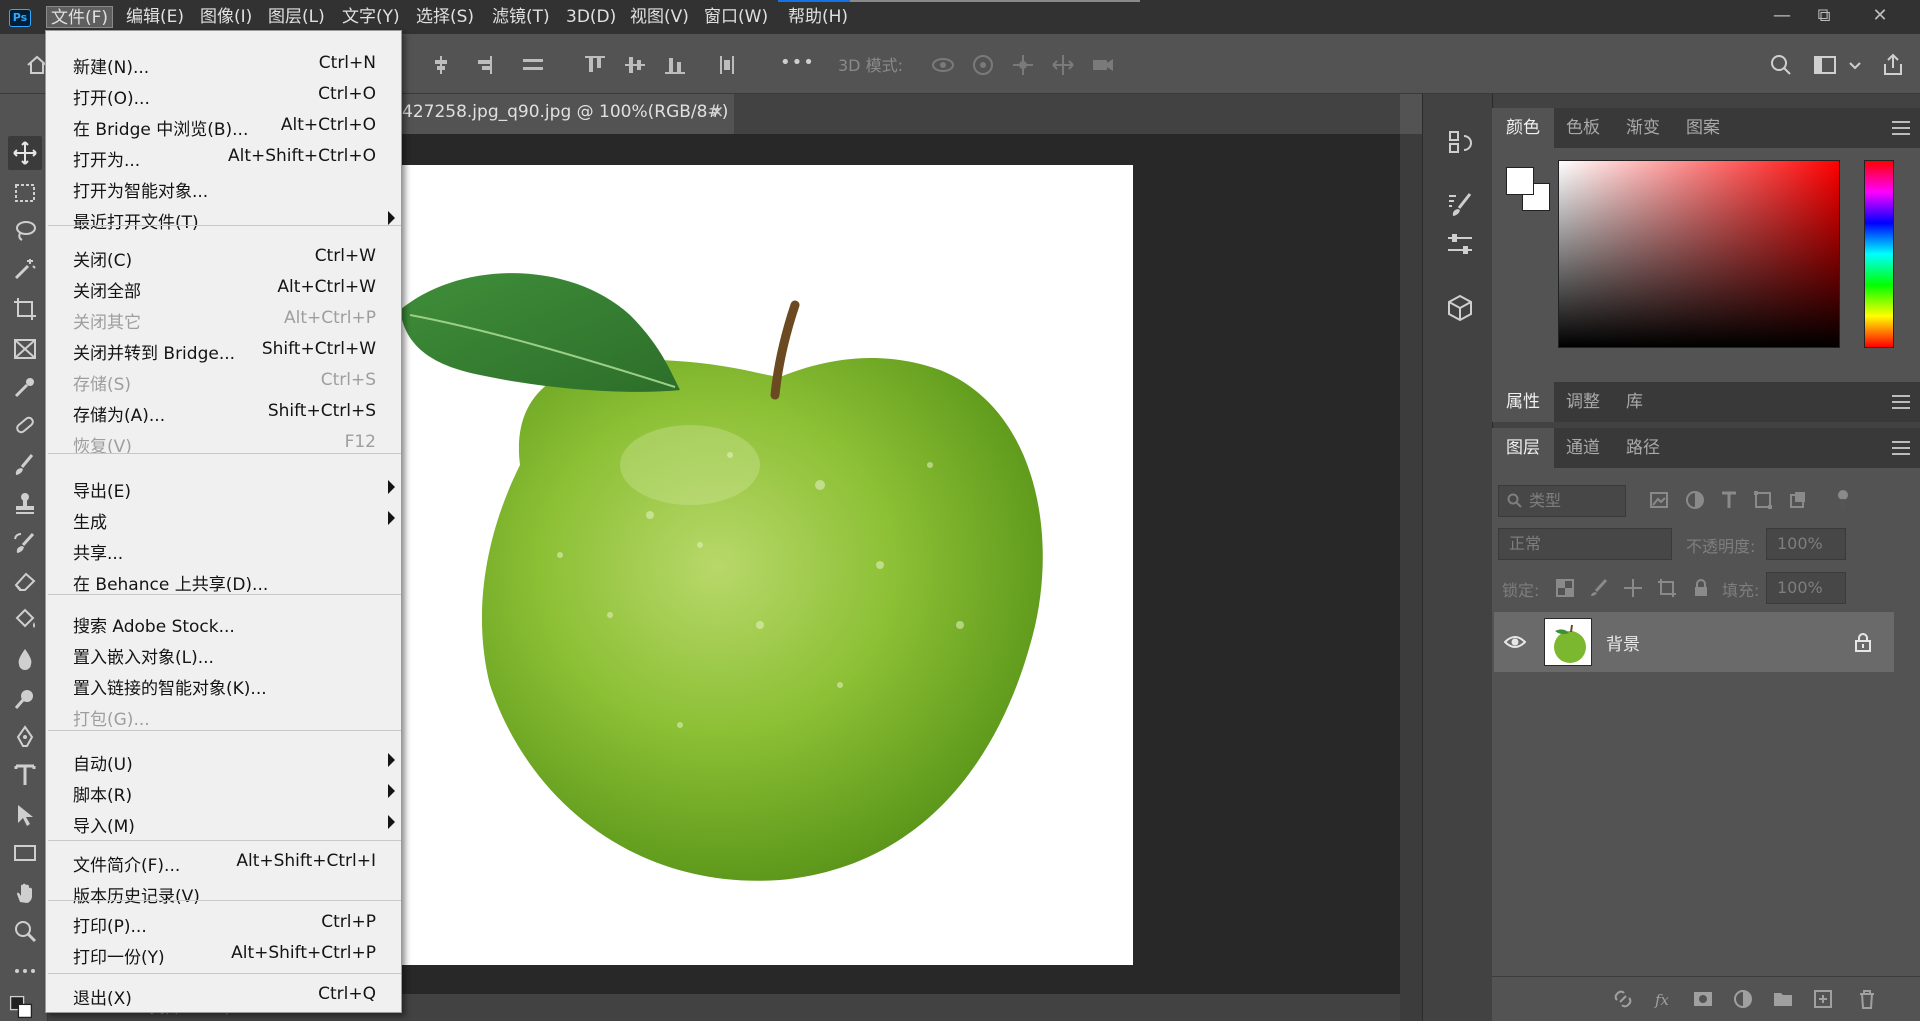 Image resolution: width=1920 pixels, height=1021 pixels. I want to click on align-center-icon, so click(441, 65).